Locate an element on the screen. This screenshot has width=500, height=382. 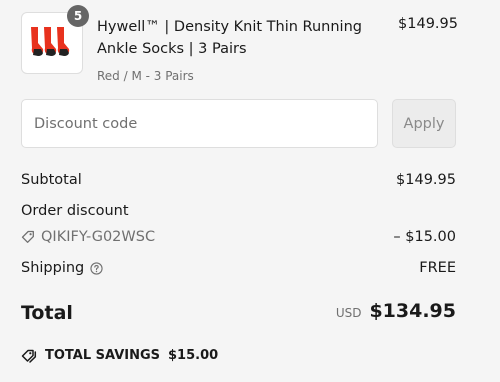
currency-code: USD is located at coordinates (348, 313).